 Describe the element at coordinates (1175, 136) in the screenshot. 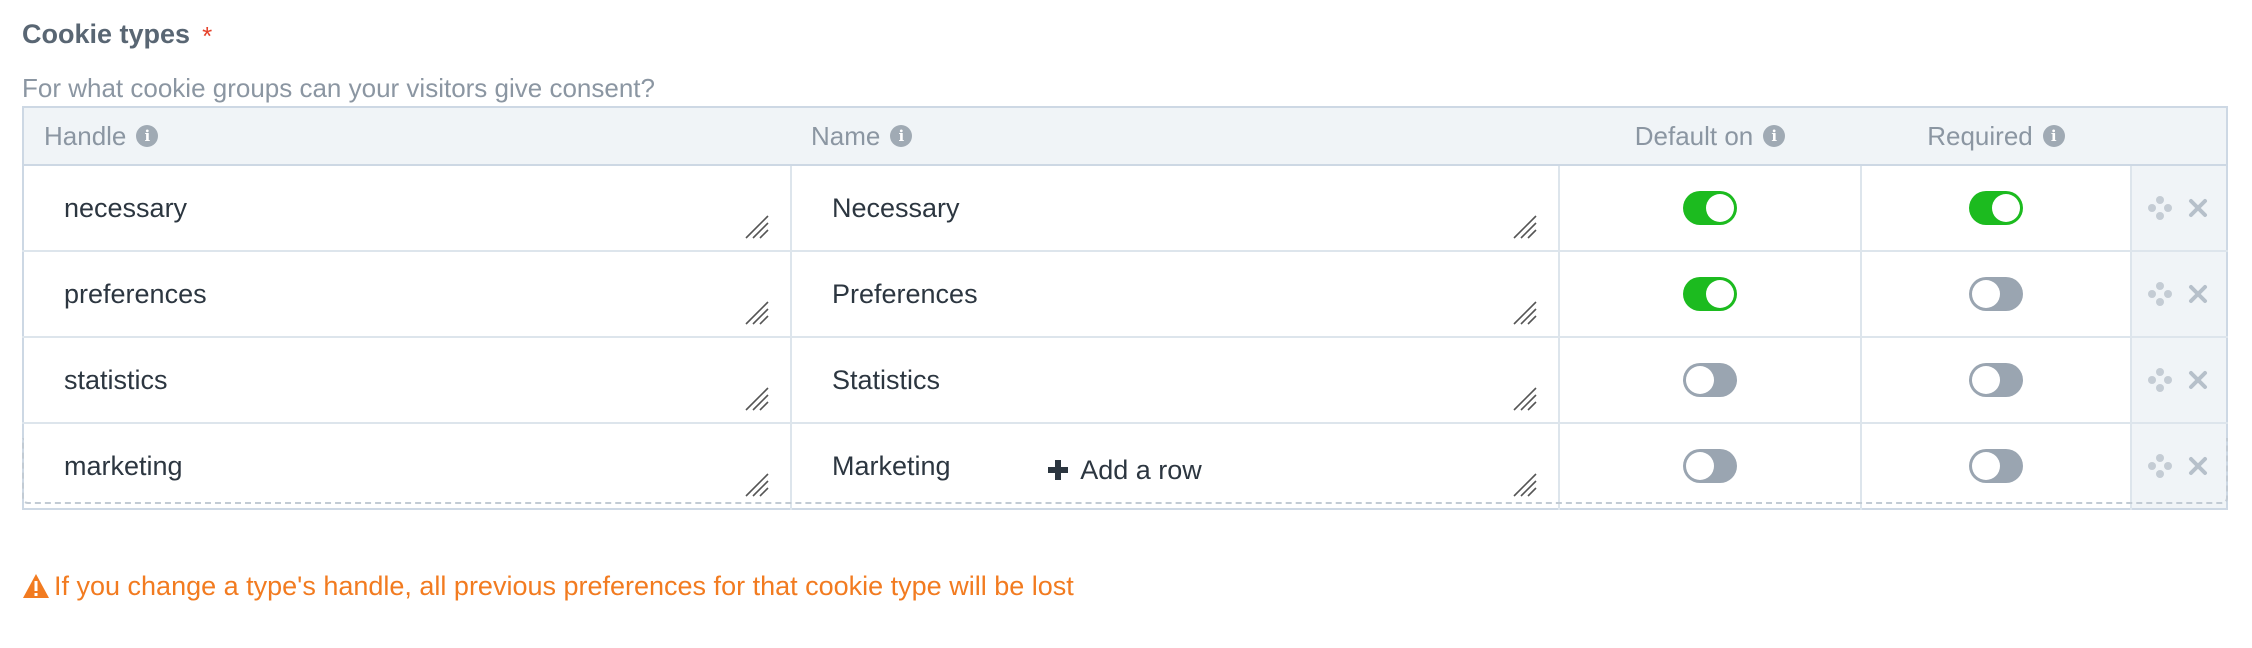

I see `column-header-name: Name i` at that location.